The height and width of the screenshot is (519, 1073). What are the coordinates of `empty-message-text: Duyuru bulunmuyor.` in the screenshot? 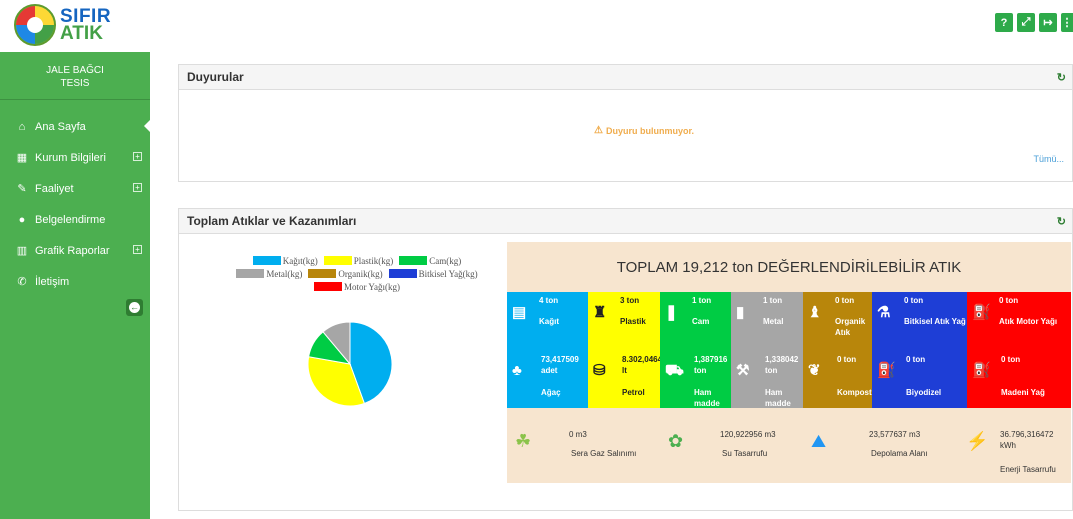 It's located at (649, 130).